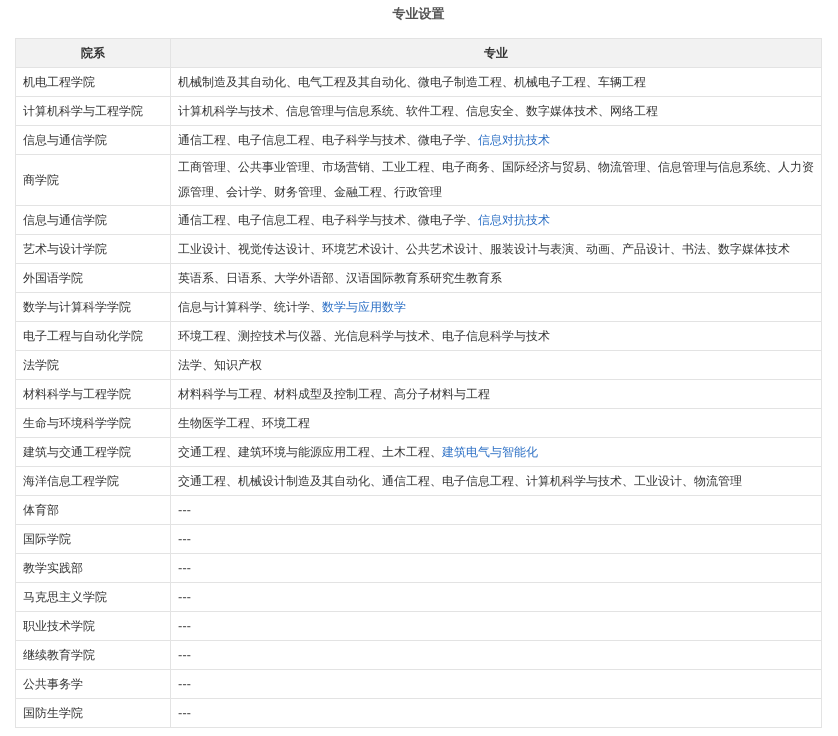 This screenshot has height=736, width=838. What do you see at coordinates (484, 249) in the screenshot?
I see `major-list: 工业设计、视觉传达设计、环境艺术设计、公共艺术设计、服装设计与表演、动画、产品设计、书法、数字媒体技术` at bounding box center [484, 249].